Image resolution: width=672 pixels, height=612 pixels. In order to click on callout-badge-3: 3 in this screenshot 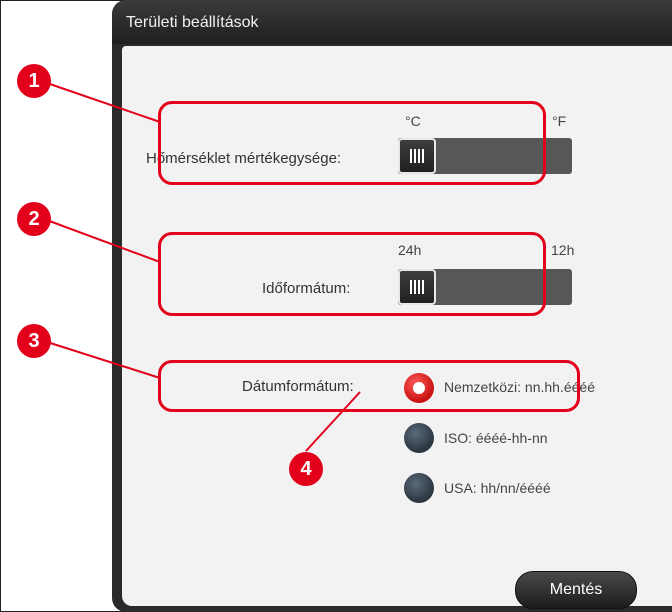, I will do `click(34, 341)`.